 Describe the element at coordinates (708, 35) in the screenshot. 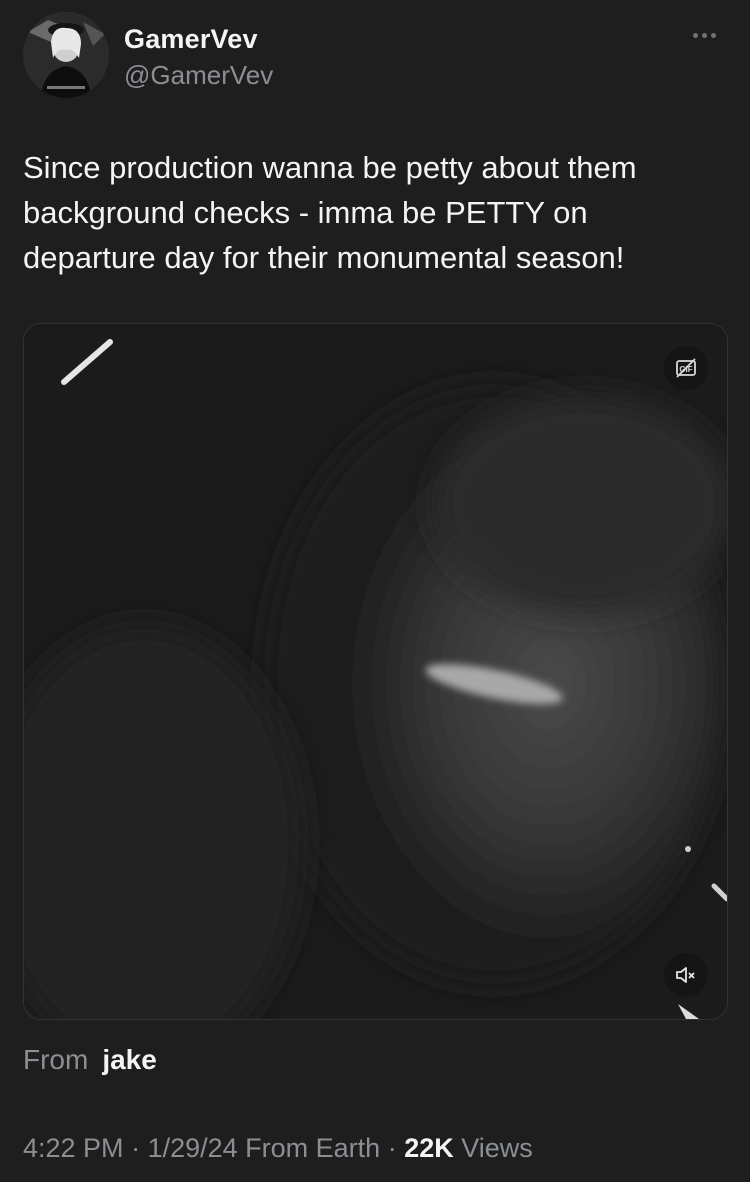

I see `more-options-icon` at that location.